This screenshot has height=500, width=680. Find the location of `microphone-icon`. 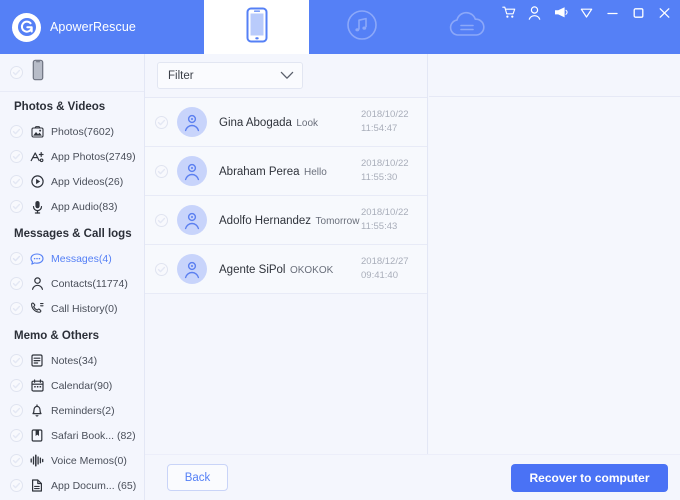

microphone-icon is located at coordinates (37, 207).